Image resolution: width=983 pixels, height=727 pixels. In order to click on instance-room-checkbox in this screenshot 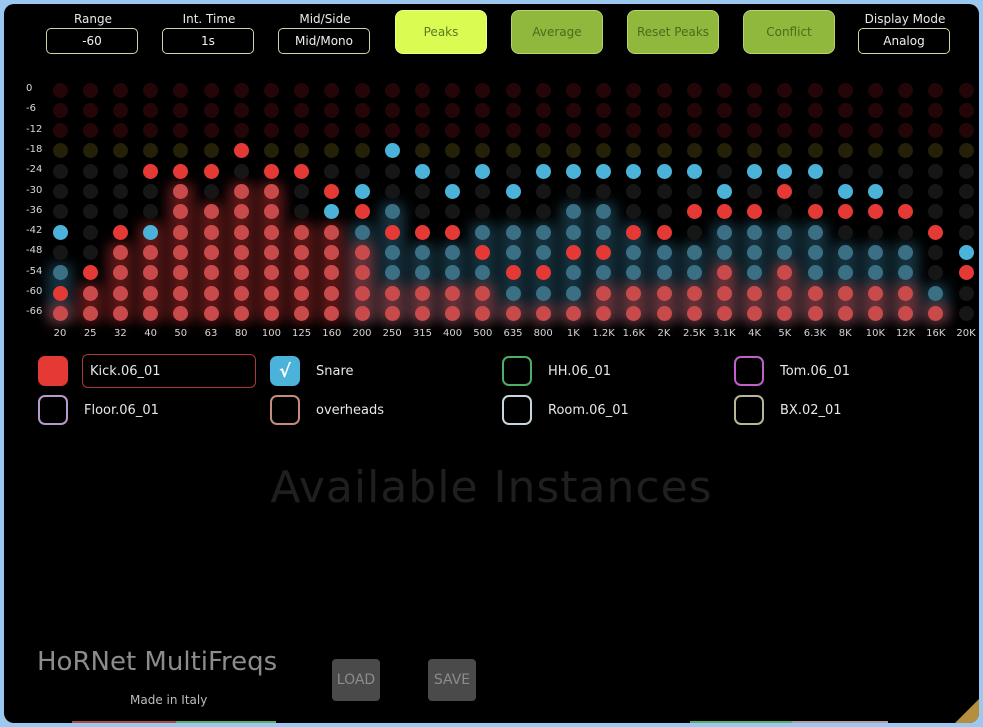, I will do `click(517, 410)`.